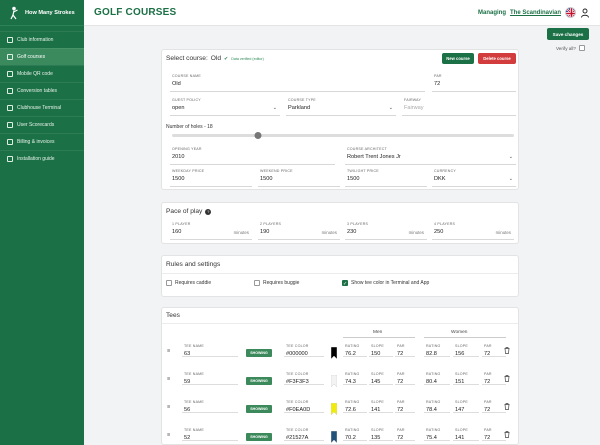  Describe the element at coordinates (42, 39) in the screenshot. I see `sidebar-item: Club information` at that location.